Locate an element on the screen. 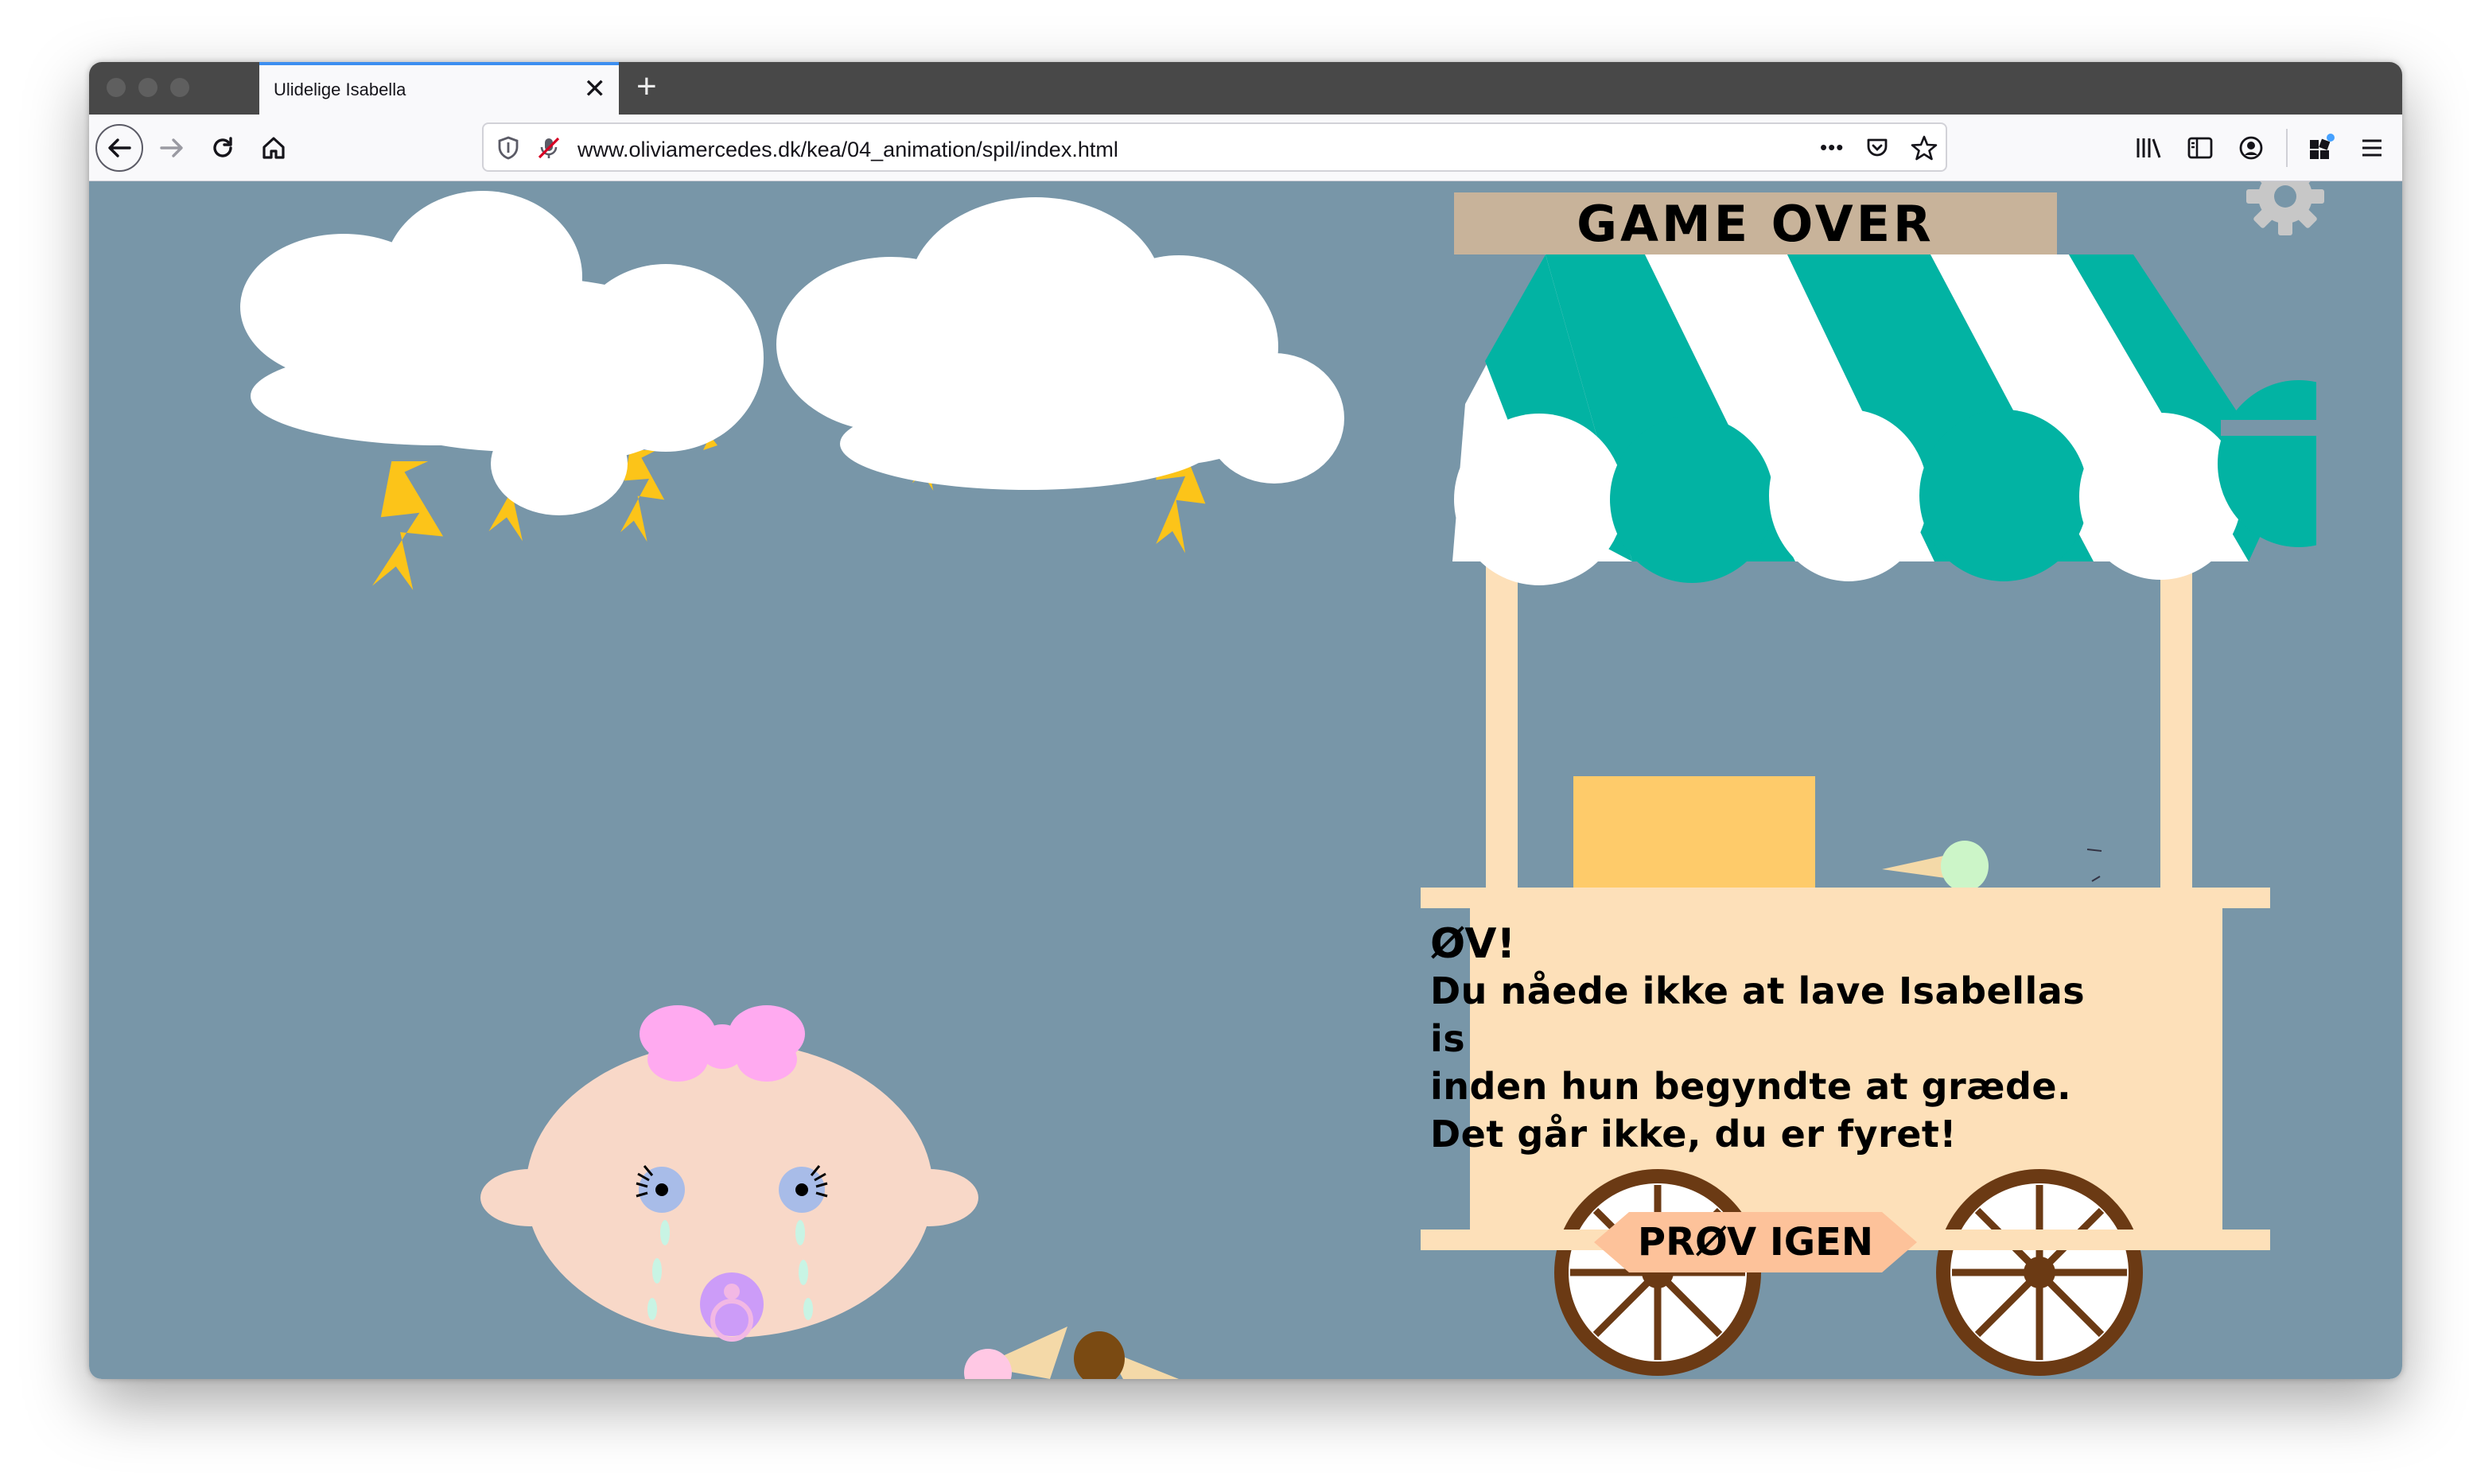 This screenshot has height=1484, width=2469. close-window-button is located at coordinates (116, 87).